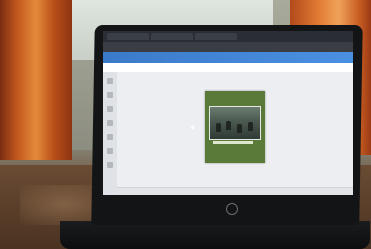 The height and width of the screenshot is (249, 371). I want to click on left-rail, so click(110, 133).